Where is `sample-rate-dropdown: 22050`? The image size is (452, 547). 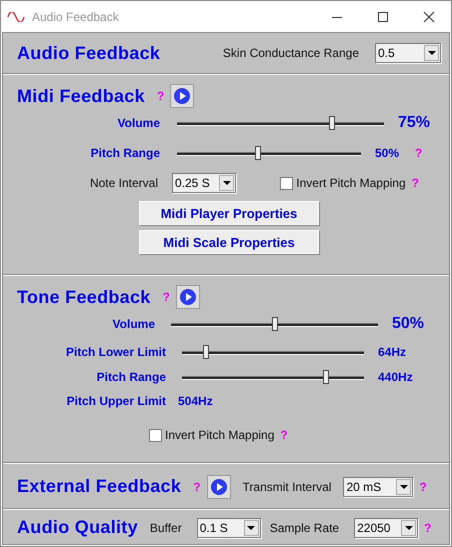 sample-rate-dropdown: 22050 is located at coordinates (386, 528).